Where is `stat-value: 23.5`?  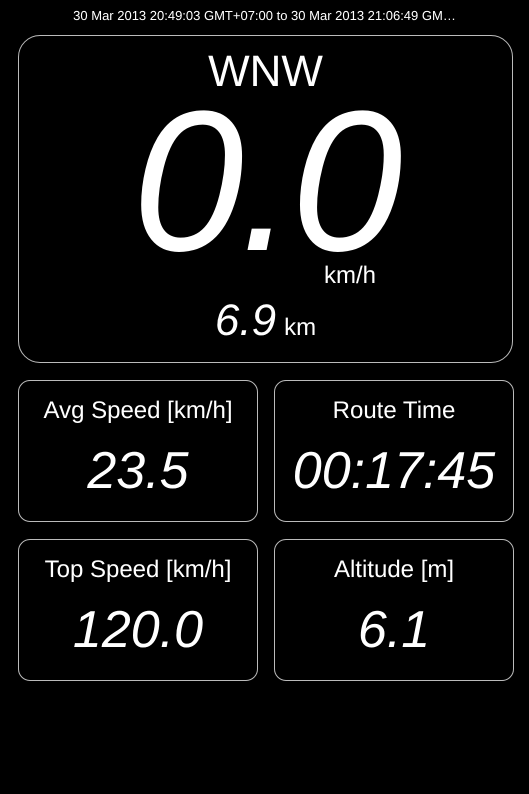
stat-value: 23.5 is located at coordinates (138, 471).